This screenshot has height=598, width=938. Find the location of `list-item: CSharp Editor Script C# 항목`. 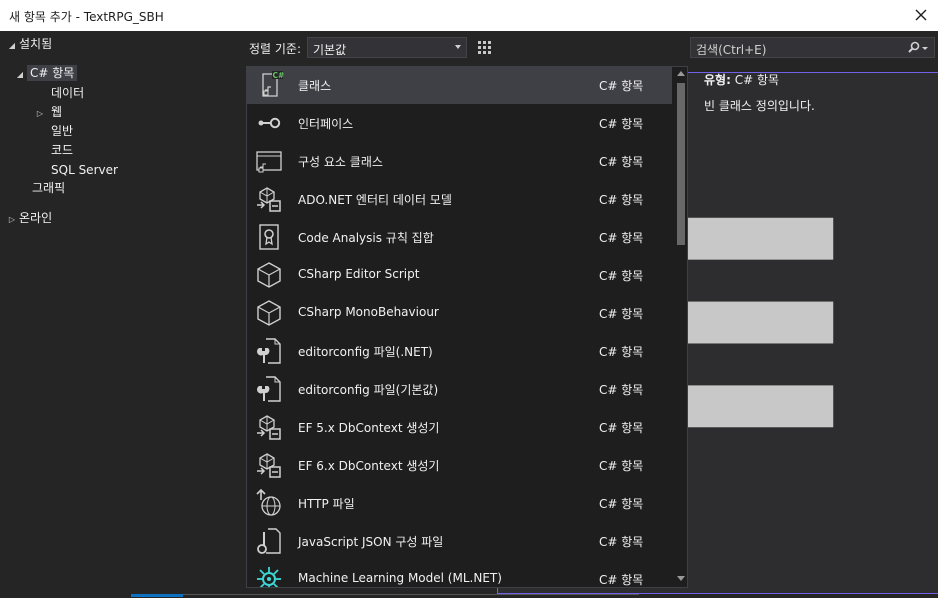

list-item: CSharp Editor Script C# 항목 is located at coordinates (459, 275).